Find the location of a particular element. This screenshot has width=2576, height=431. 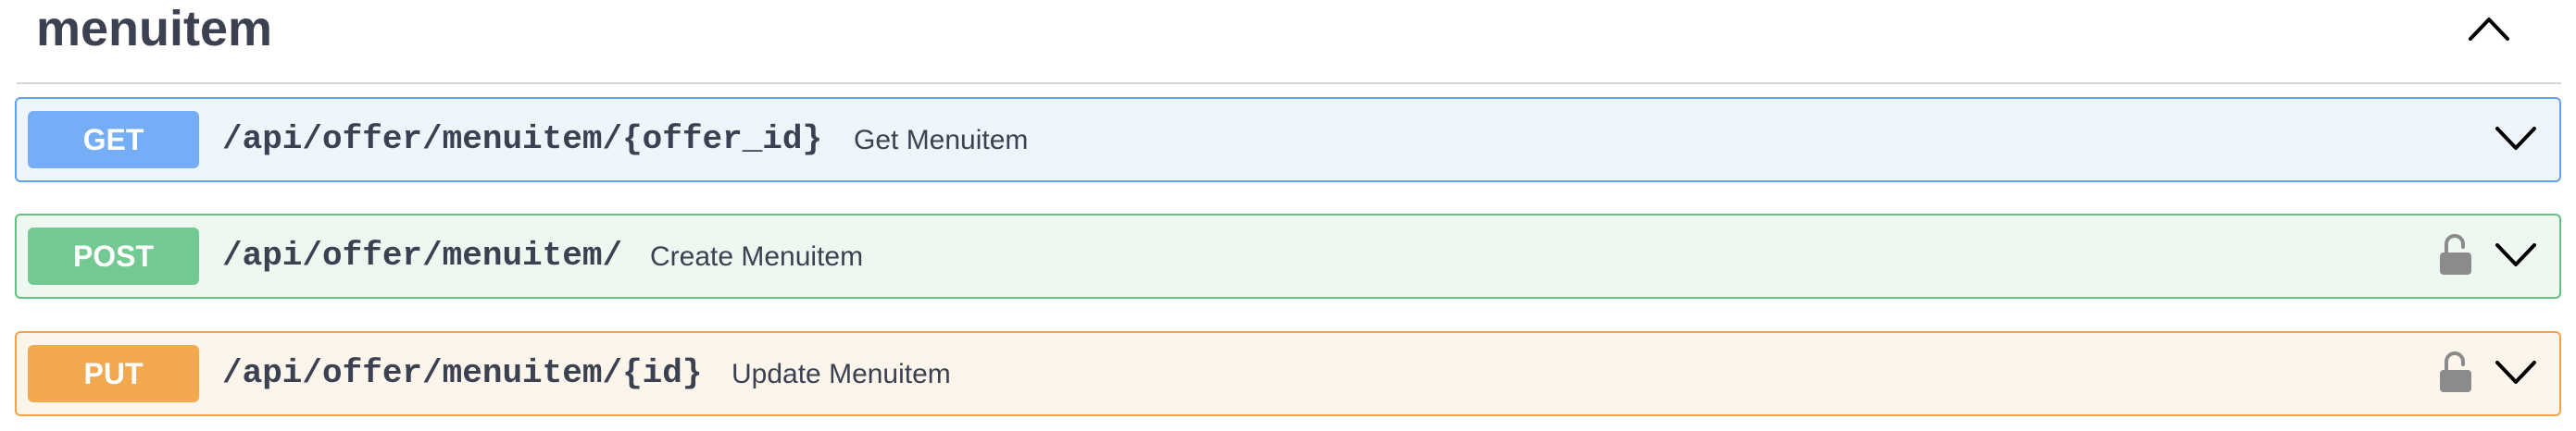

operation-path: /api/offer/menuitem/ is located at coordinates (423, 256).